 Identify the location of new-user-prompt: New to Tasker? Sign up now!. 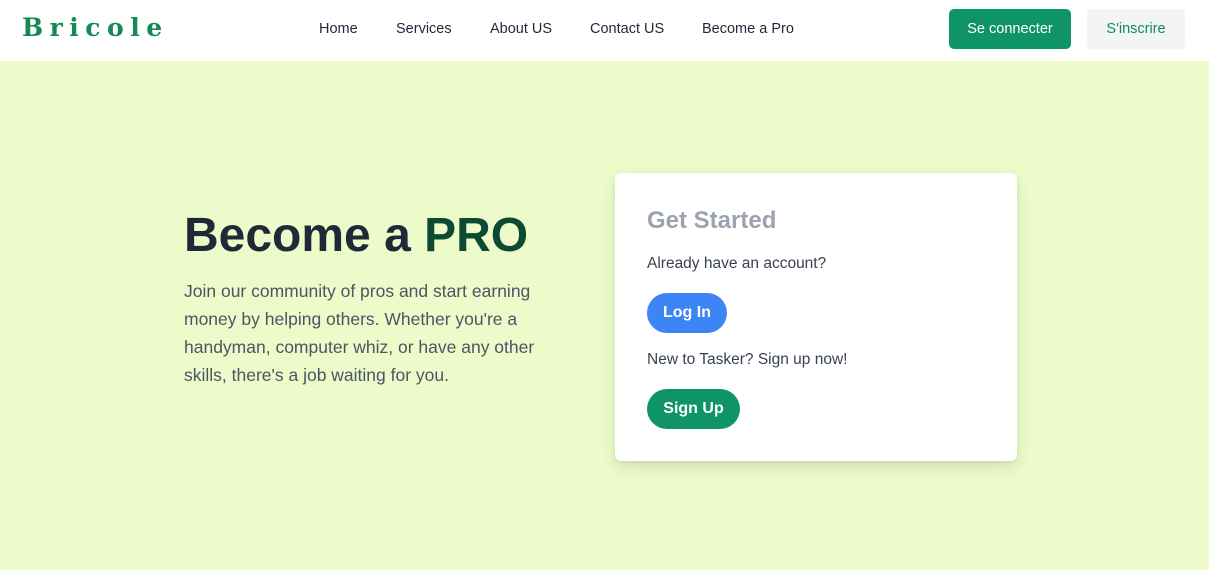
(747, 359).